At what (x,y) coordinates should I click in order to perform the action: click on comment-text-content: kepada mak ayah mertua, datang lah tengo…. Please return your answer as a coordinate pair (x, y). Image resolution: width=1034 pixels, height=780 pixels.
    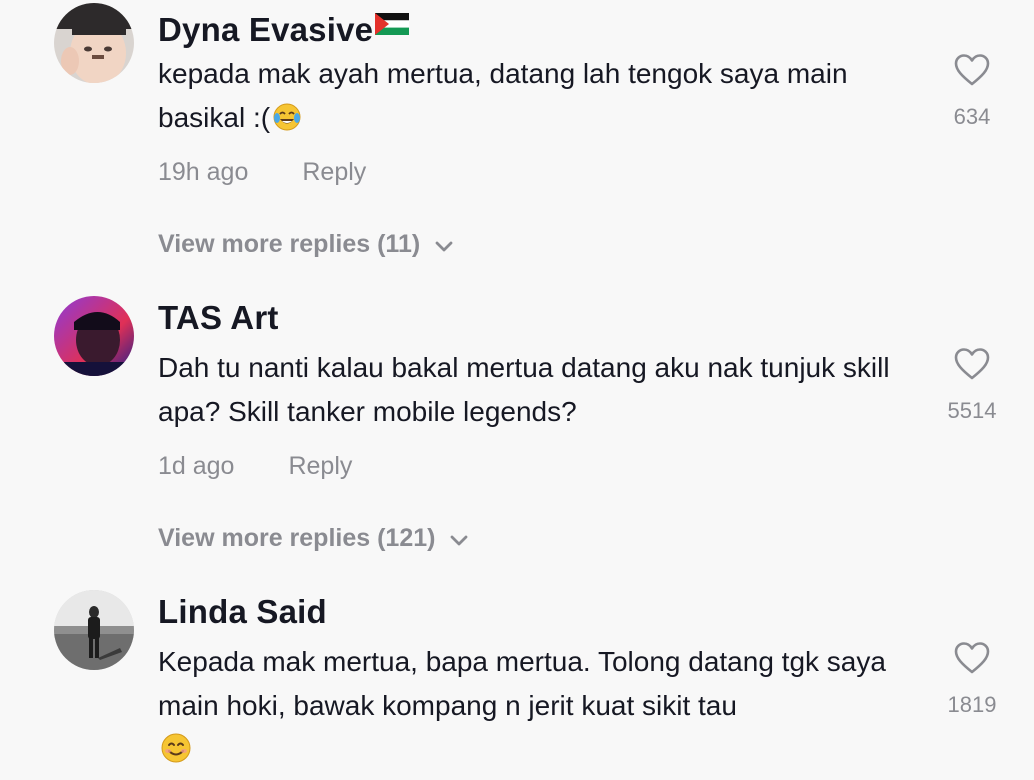
    Looking at the image, I should click on (503, 95).